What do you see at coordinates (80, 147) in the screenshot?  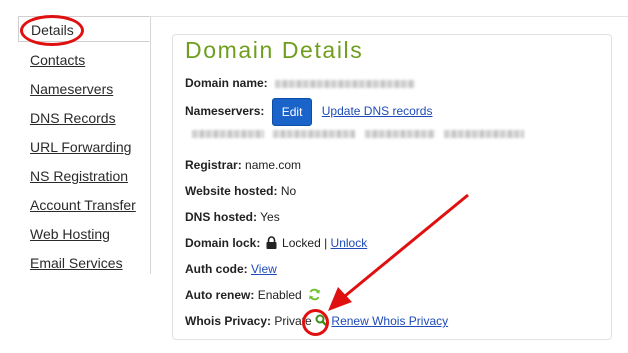 I see `sidebar-item-url-forwarding: URL Forwarding` at bounding box center [80, 147].